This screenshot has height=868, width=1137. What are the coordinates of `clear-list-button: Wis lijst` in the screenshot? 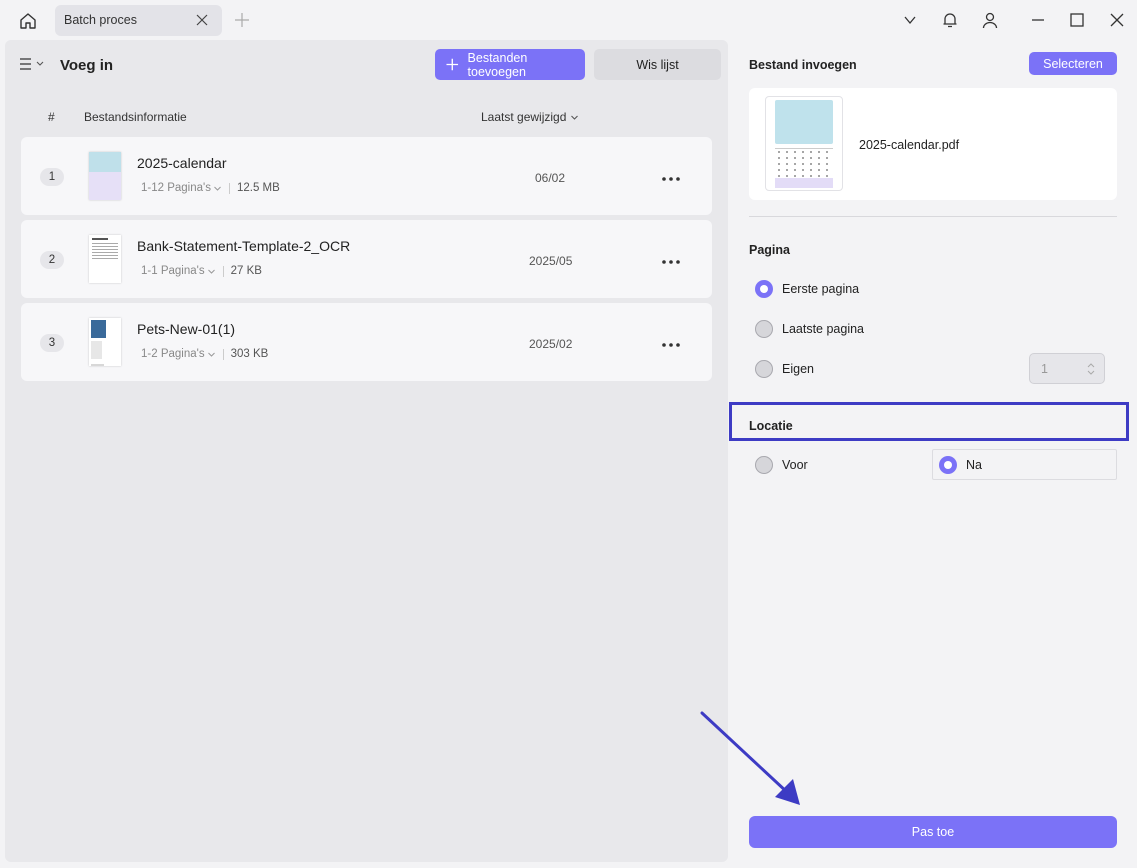 It's located at (657, 64).